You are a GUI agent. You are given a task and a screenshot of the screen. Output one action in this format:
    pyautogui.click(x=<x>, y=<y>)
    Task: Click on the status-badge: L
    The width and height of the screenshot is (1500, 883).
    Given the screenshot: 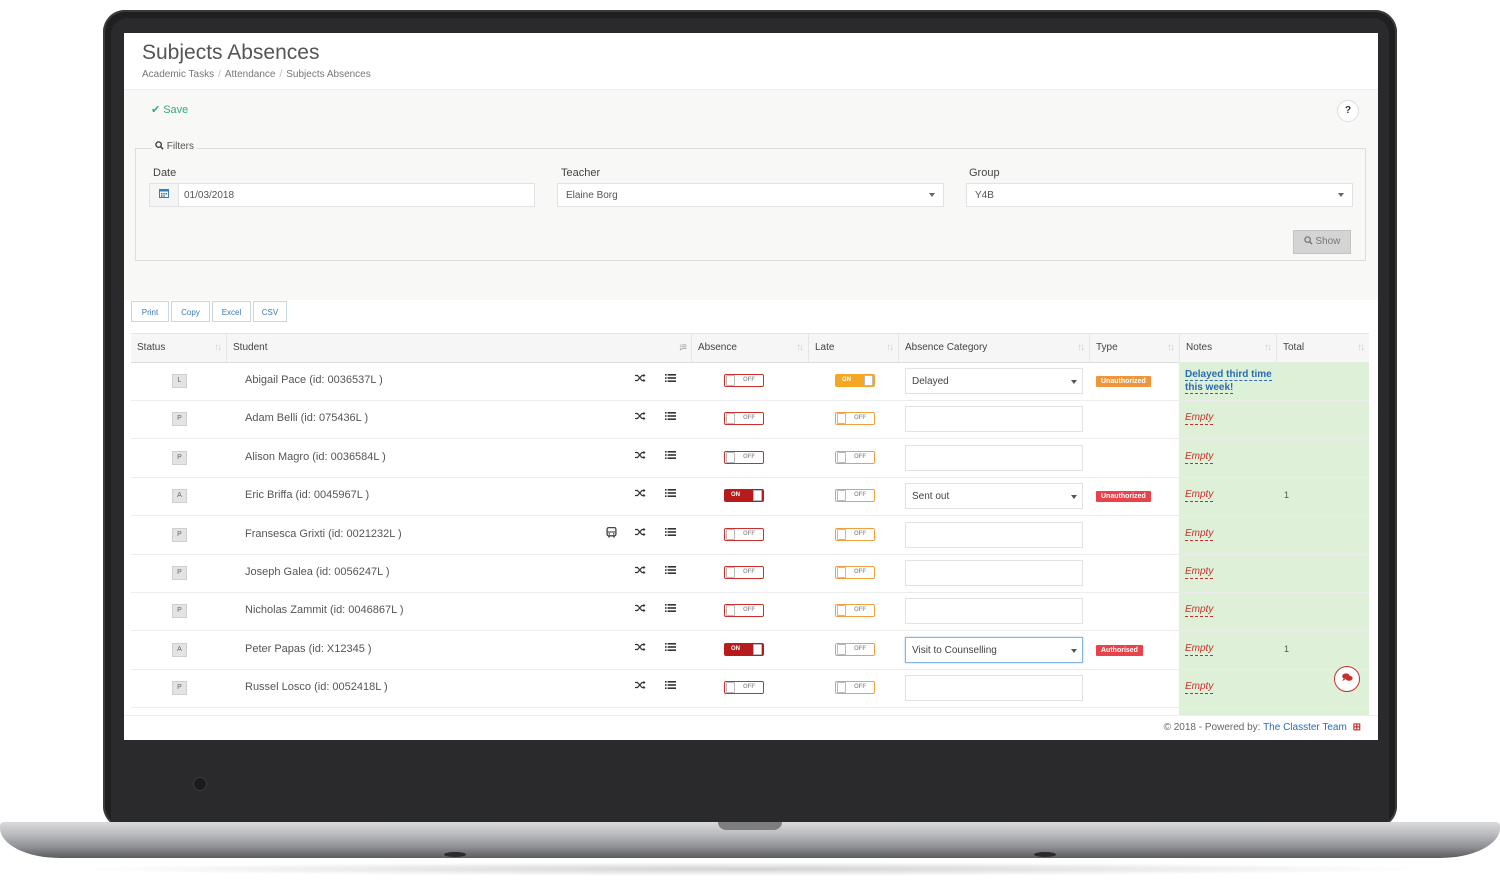 What is the action you would take?
    pyautogui.click(x=179, y=381)
    